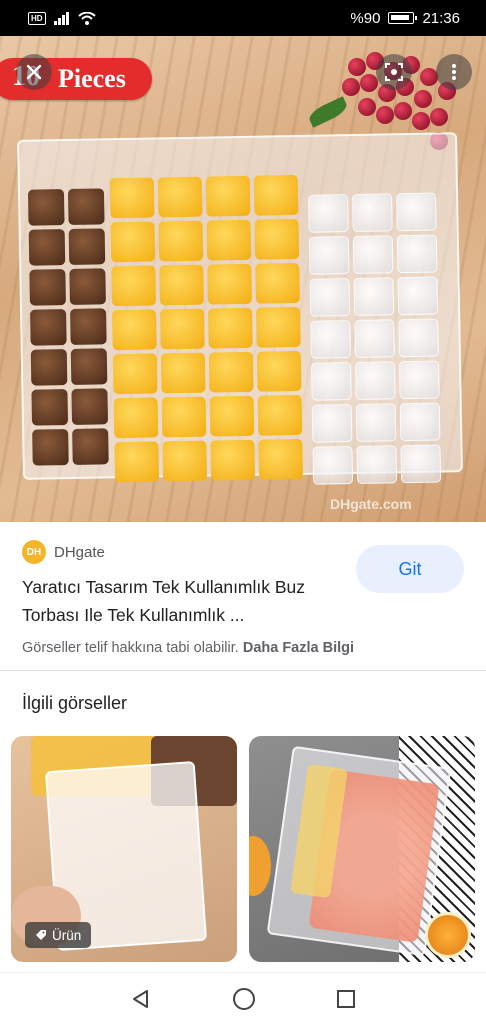 The image size is (486, 1024). I want to click on system-navigation-bar, so click(243, 998).